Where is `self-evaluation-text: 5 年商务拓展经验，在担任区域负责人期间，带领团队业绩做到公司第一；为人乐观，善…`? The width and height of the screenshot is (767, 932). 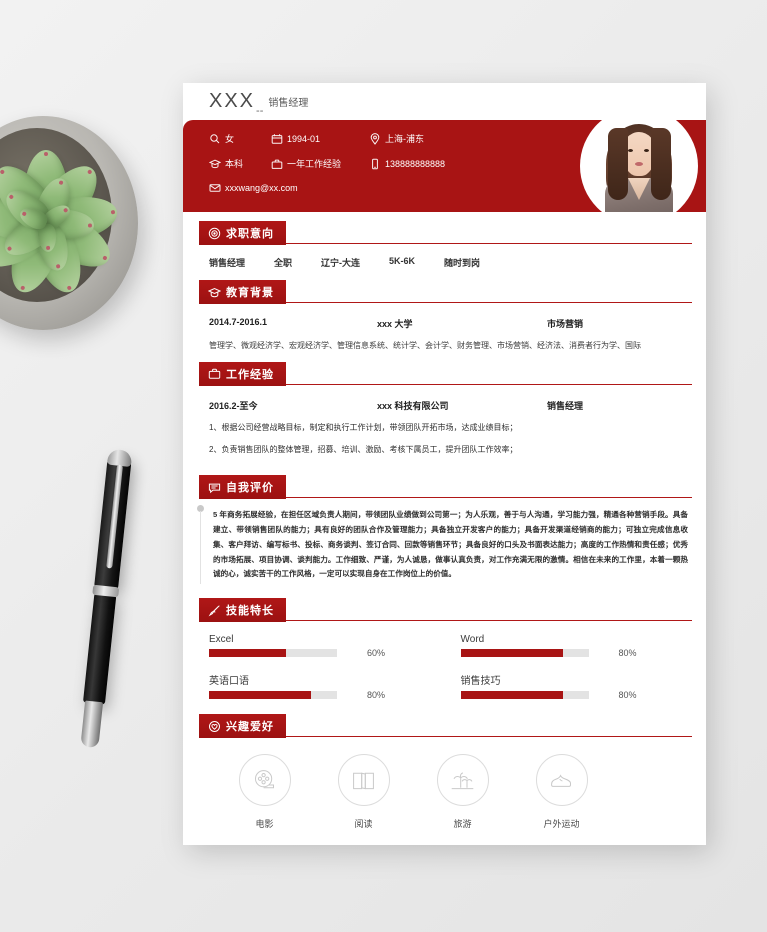 self-evaluation-text: 5 年商务拓展经验，在担任区域负责人期间，带领团队业绩做到公司第一；为人乐观，善… is located at coordinates (450, 544).